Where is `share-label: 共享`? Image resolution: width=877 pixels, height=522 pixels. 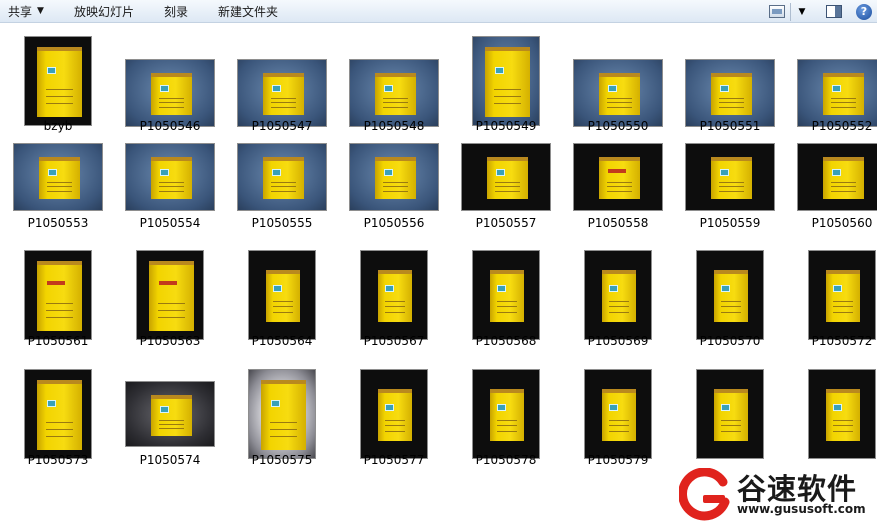 share-label: 共享 is located at coordinates (20, 11).